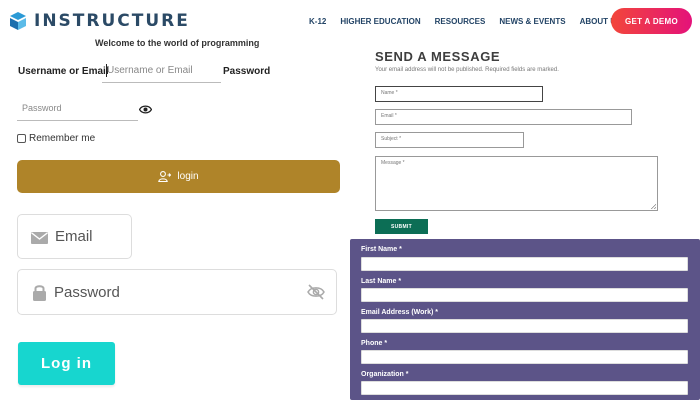  Describe the element at coordinates (438, 56) in the screenshot. I see `message-form-title: SEND A MESSAGE` at that location.